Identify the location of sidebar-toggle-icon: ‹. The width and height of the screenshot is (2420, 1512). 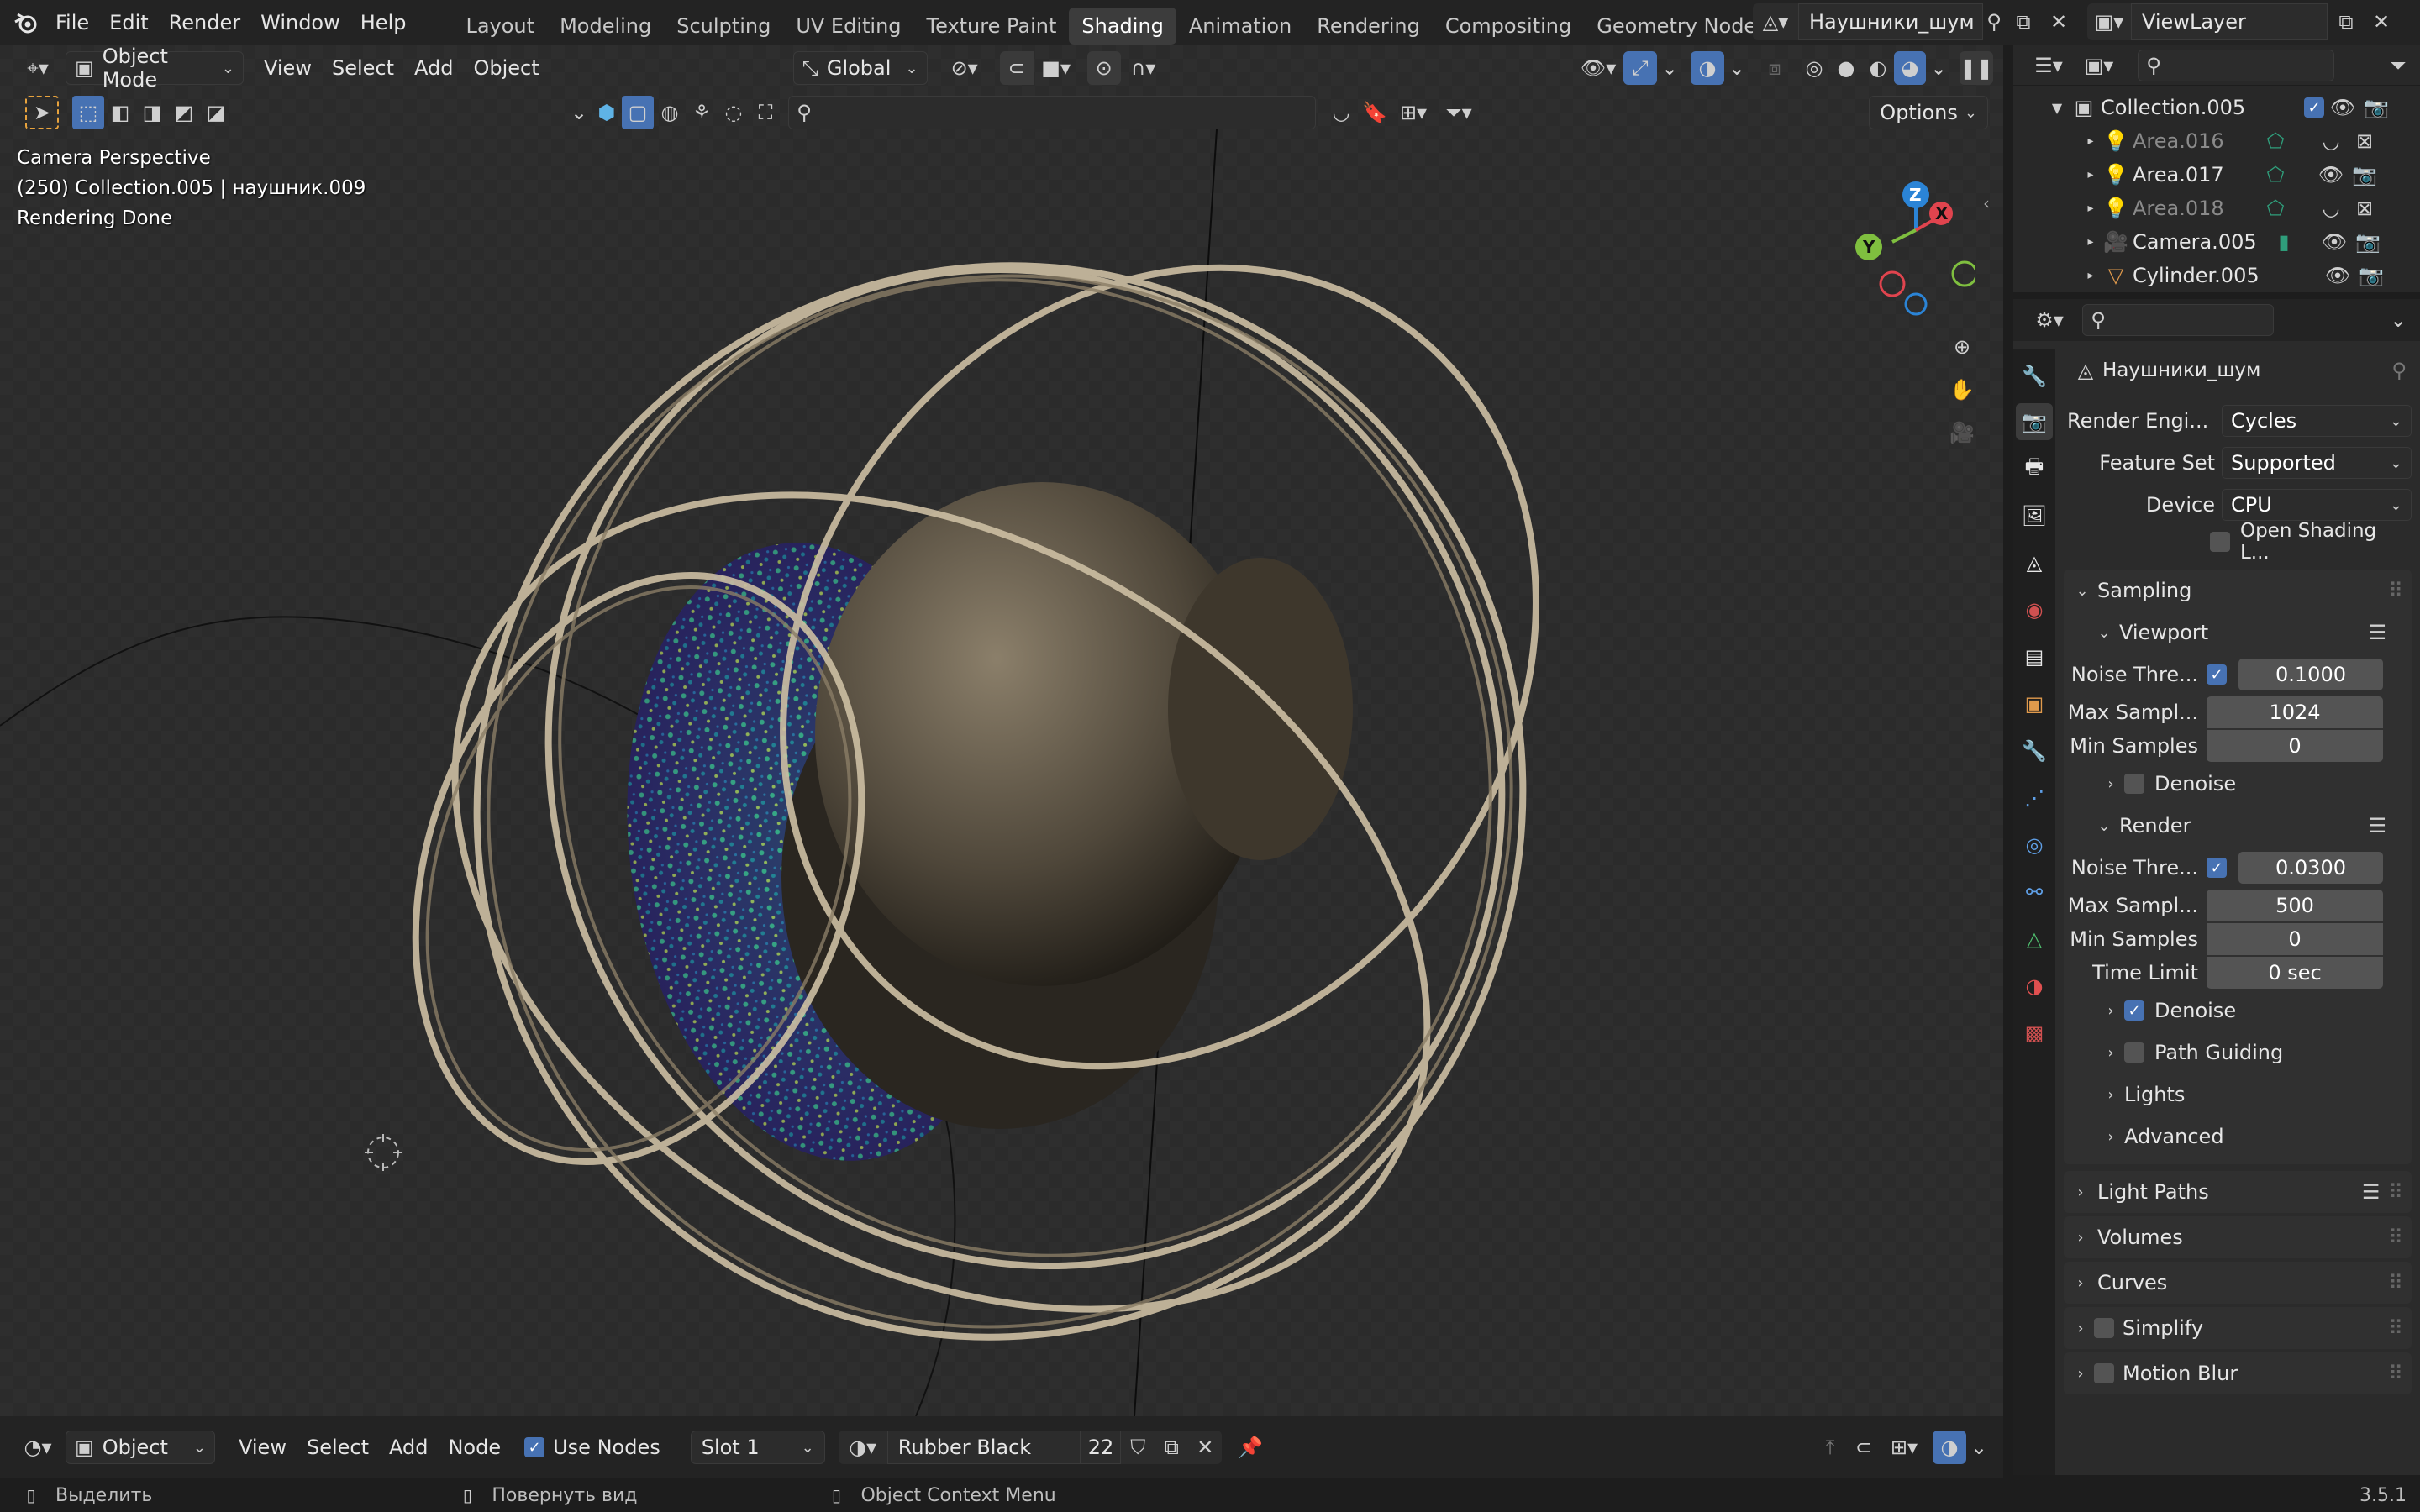
(1986, 203).